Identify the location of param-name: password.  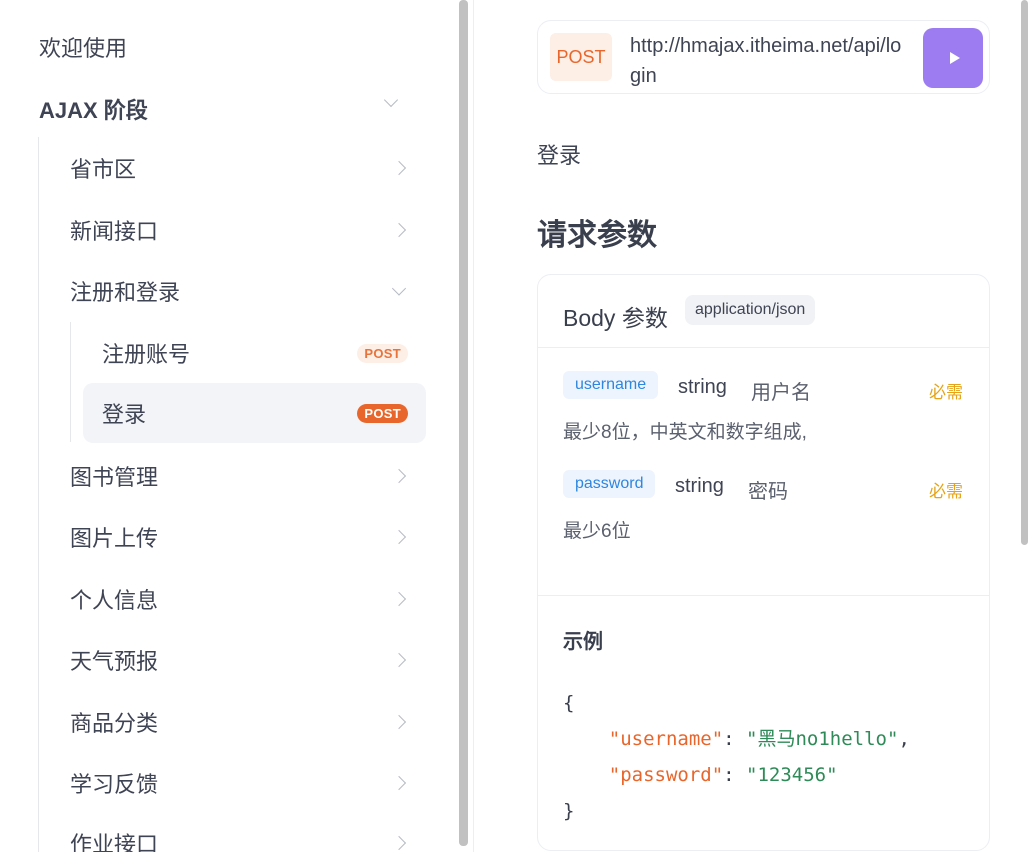
(609, 484).